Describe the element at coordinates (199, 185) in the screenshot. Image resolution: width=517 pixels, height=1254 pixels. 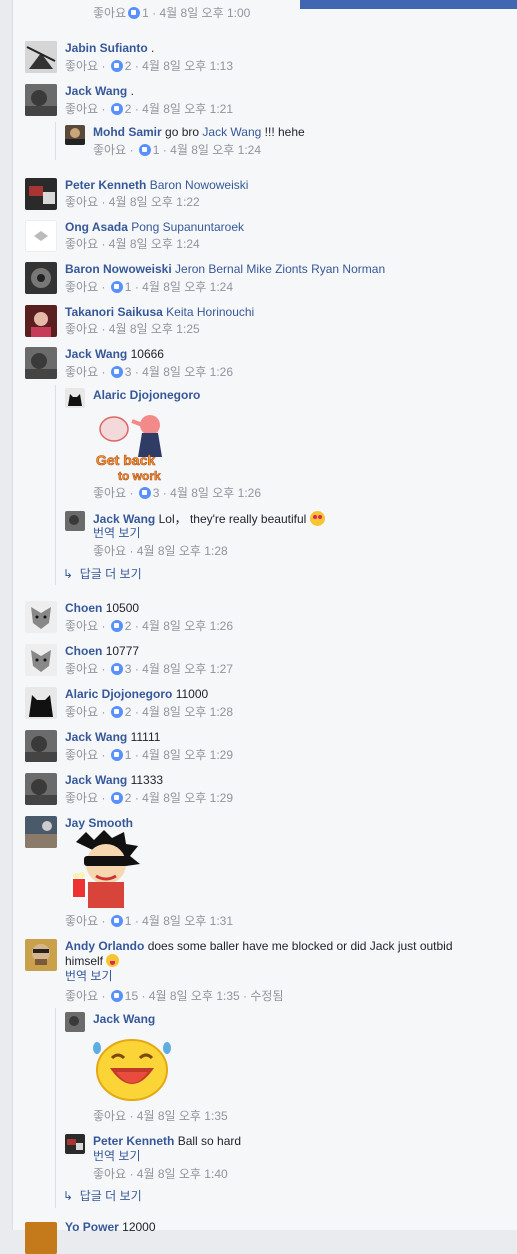
I see `tagged-user: Baron Nowoweiski` at that location.